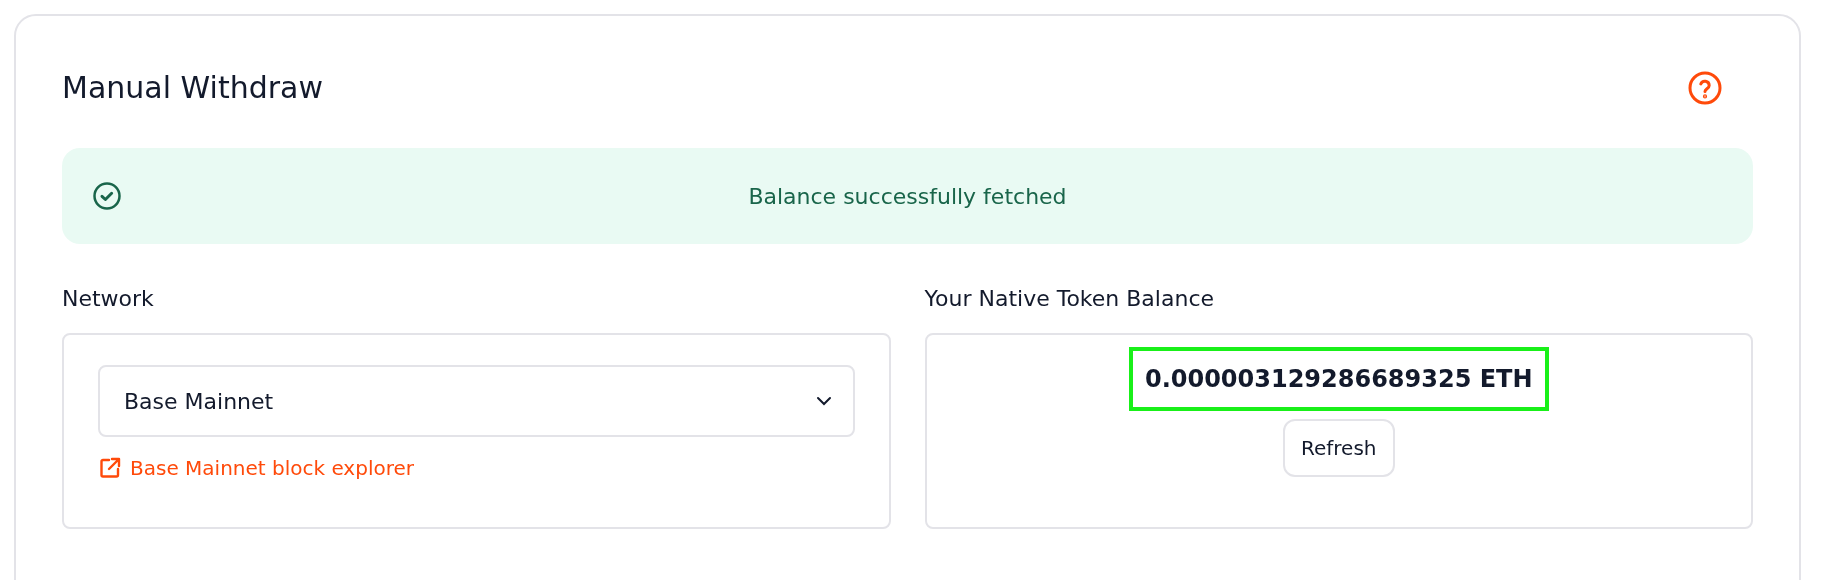  What do you see at coordinates (107, 196) in the screenshot?
I see `check-circle-icon` at bounding box center [107, 196].